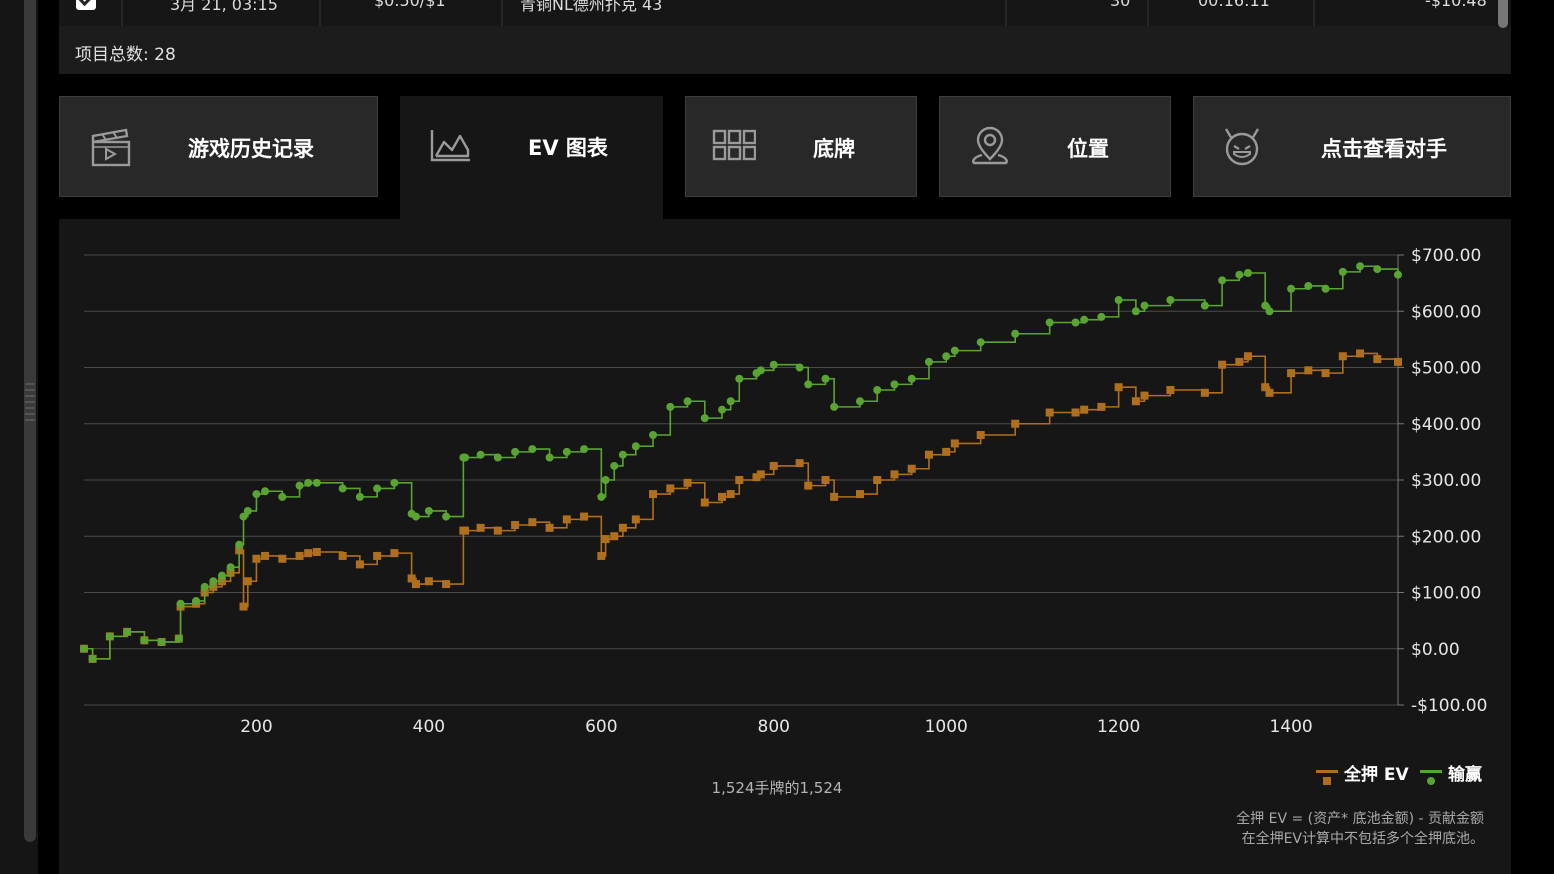 The height and width of the screenshot is (874, 1554). Describe the element at coordinates (1055, 146) in the screenshot. I see `tab-position: 位置` at that location.